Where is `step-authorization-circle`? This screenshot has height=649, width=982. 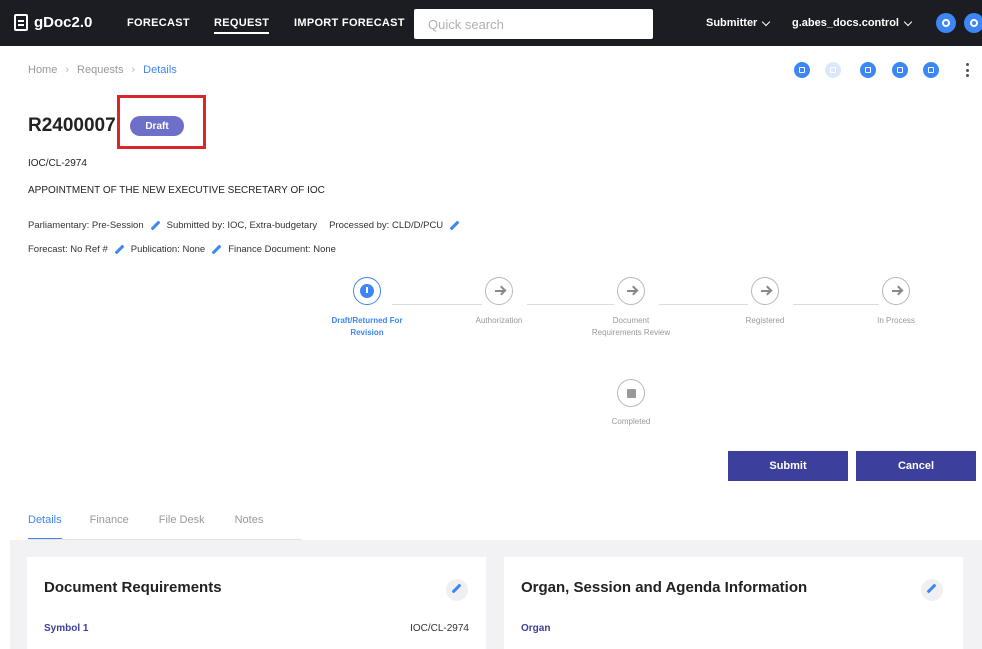
step-authorization-circle is located at coordinates (499, 291).